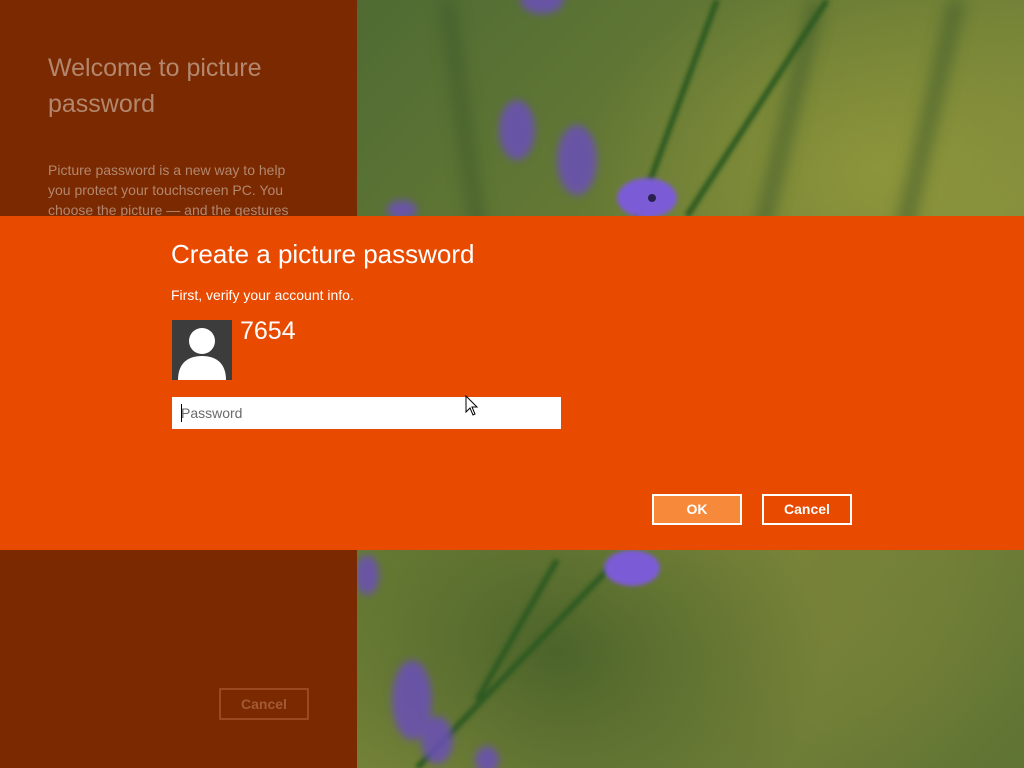 The image size is (1024, 768). I want to click on cancel-button: Cancel, so click(807, 509).